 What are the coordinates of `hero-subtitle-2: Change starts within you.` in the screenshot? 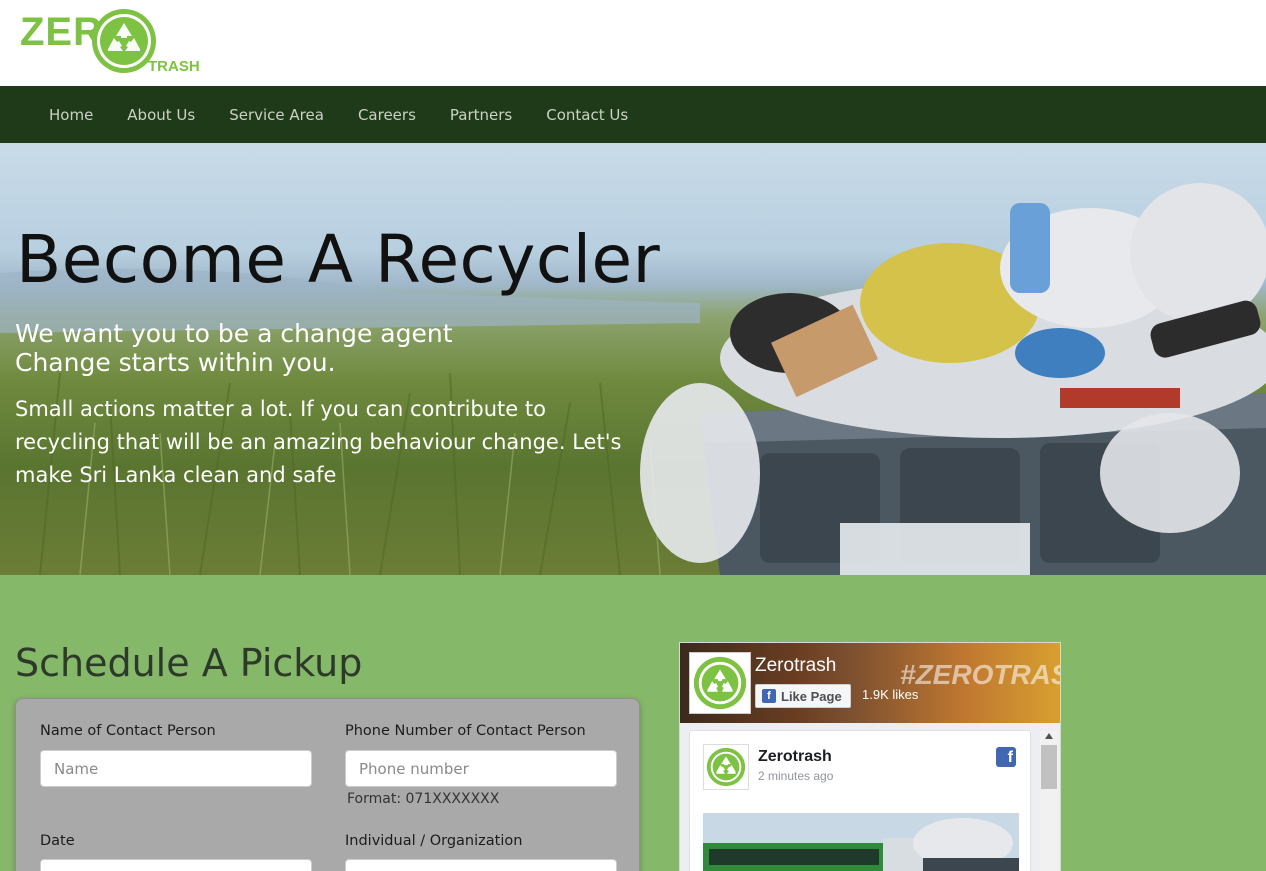 It's located at (175, 362).